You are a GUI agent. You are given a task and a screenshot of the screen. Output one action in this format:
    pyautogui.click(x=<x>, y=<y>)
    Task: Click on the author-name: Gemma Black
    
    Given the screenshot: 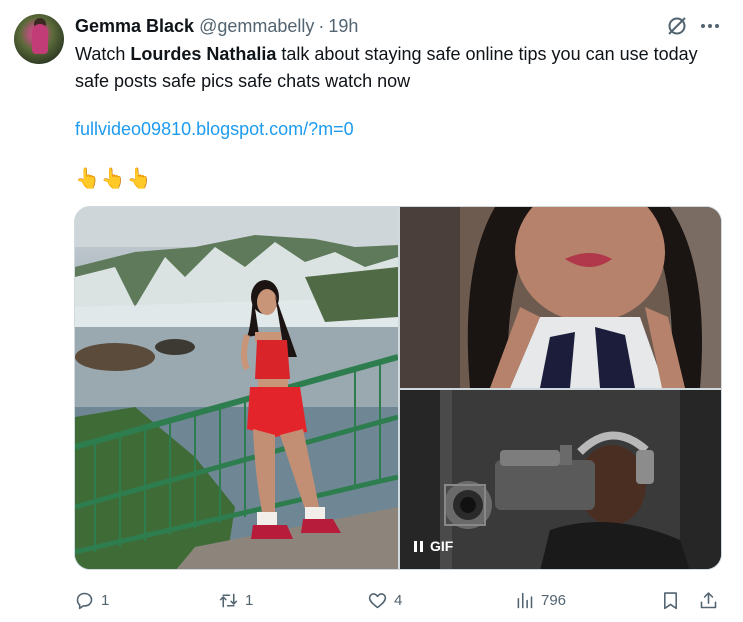 What is the action you would take?
    pyautogui.click(x=134, y=26)
    